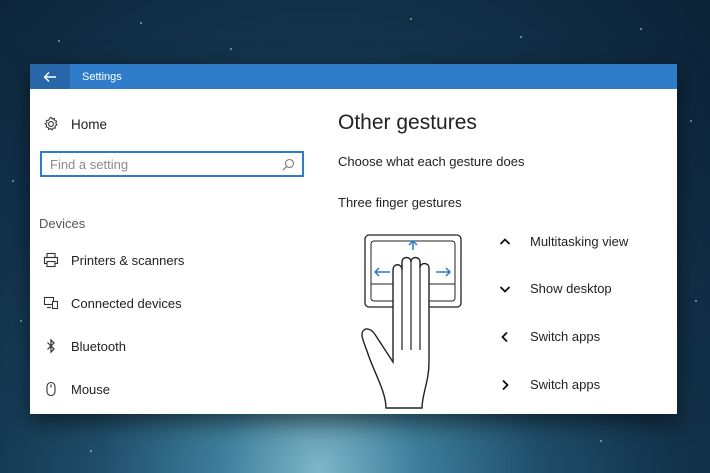 The image size is (710, 473). I want to click on window-title: Settings, so click(102, 76).